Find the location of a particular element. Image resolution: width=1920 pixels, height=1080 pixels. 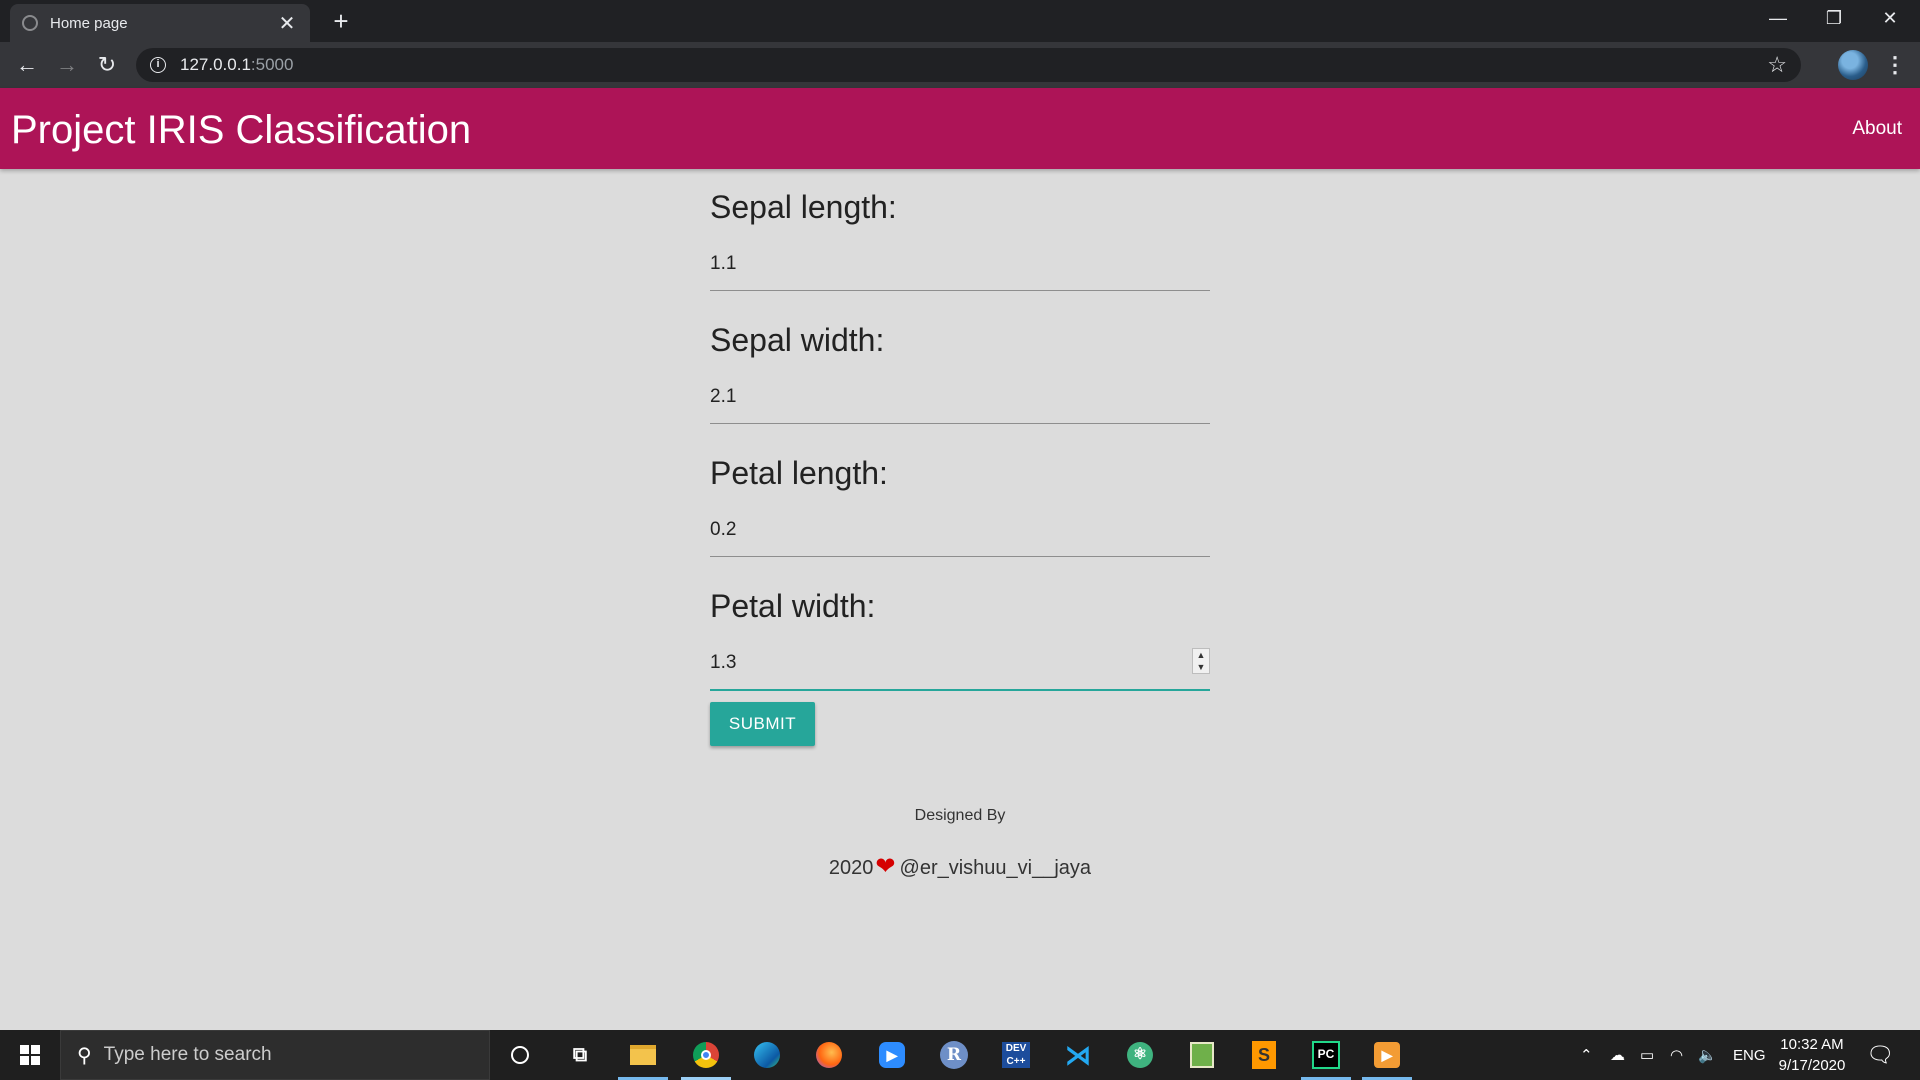

taskbar-search: ⚲ Type here to search is located at coordinates (275, 1055).